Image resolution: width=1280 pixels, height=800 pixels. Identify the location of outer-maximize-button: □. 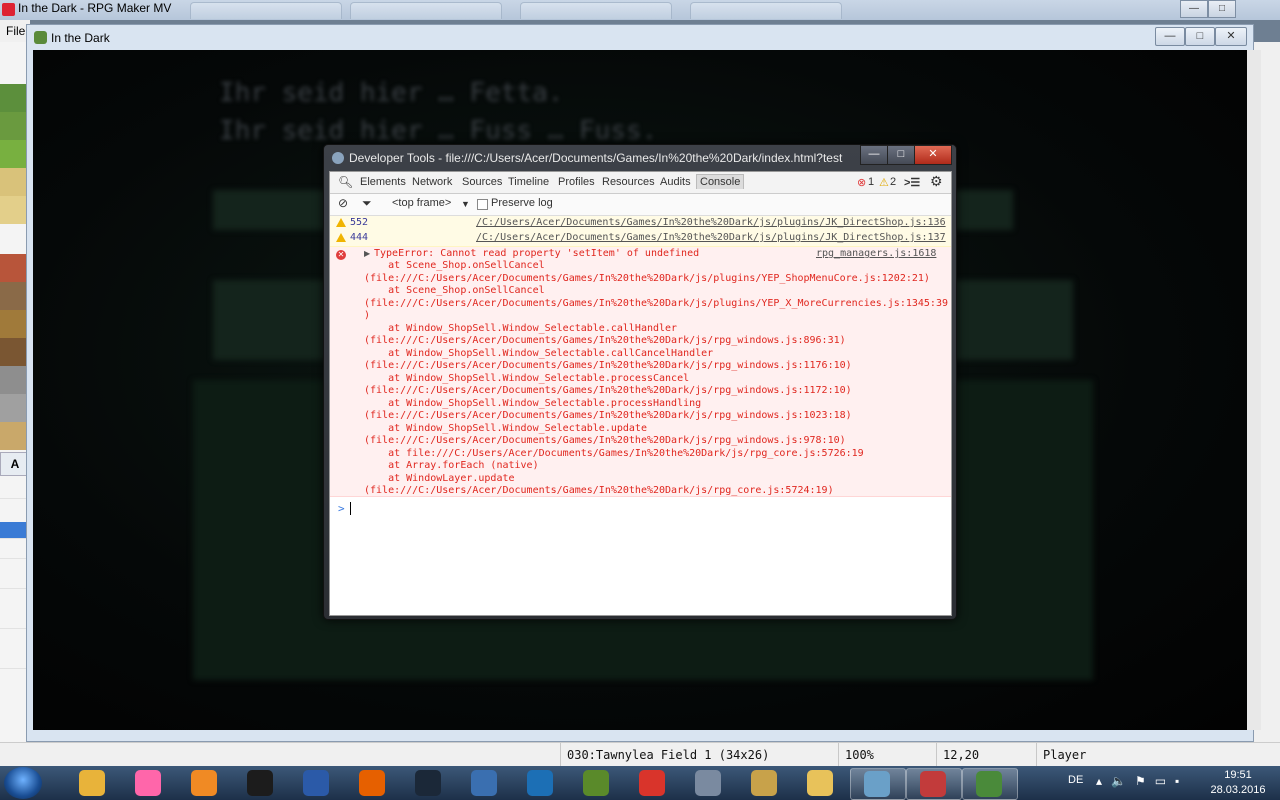
(1222, 9).